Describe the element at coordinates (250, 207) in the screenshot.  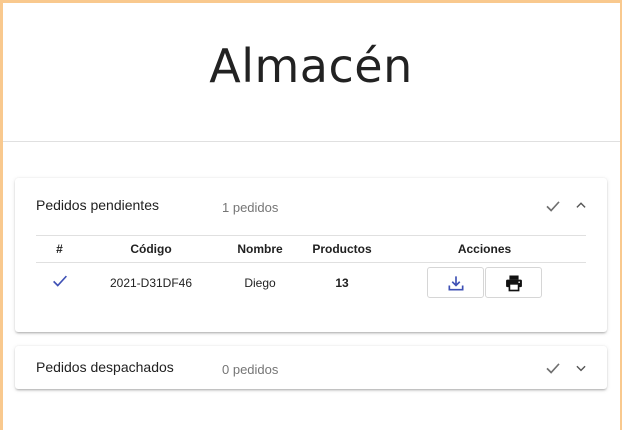
I see `pending-orders-count: 1 pedidos` at that location.